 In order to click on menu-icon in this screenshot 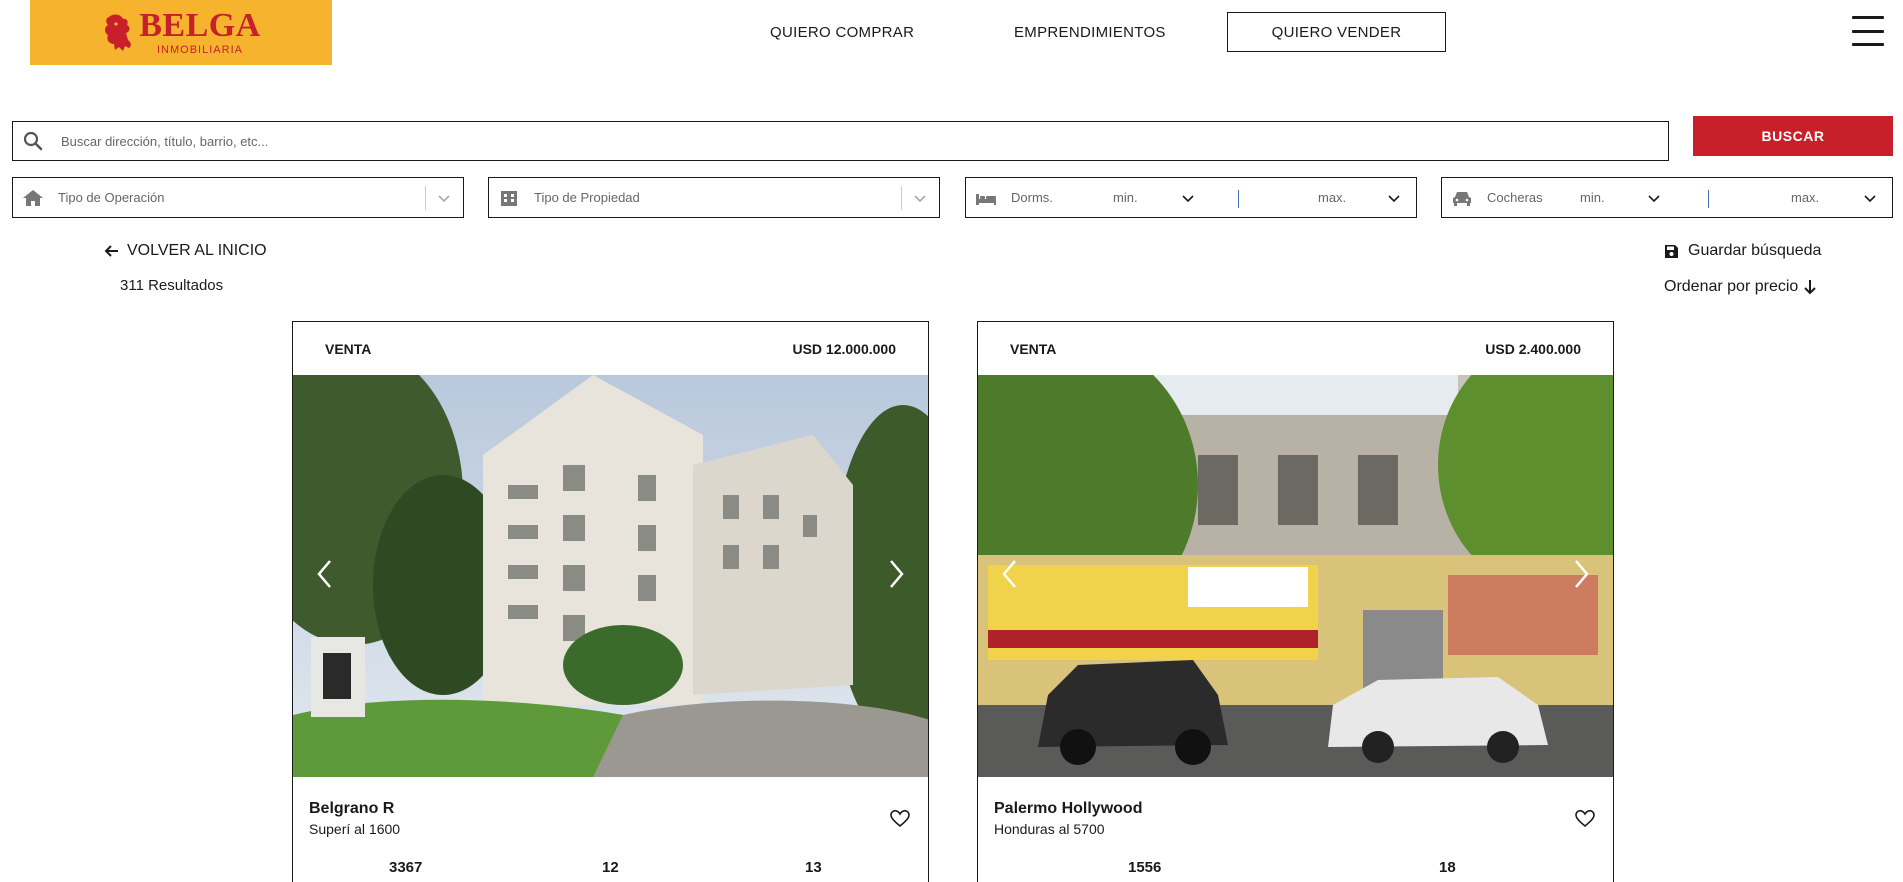, I will do `click(1868, 31)`.